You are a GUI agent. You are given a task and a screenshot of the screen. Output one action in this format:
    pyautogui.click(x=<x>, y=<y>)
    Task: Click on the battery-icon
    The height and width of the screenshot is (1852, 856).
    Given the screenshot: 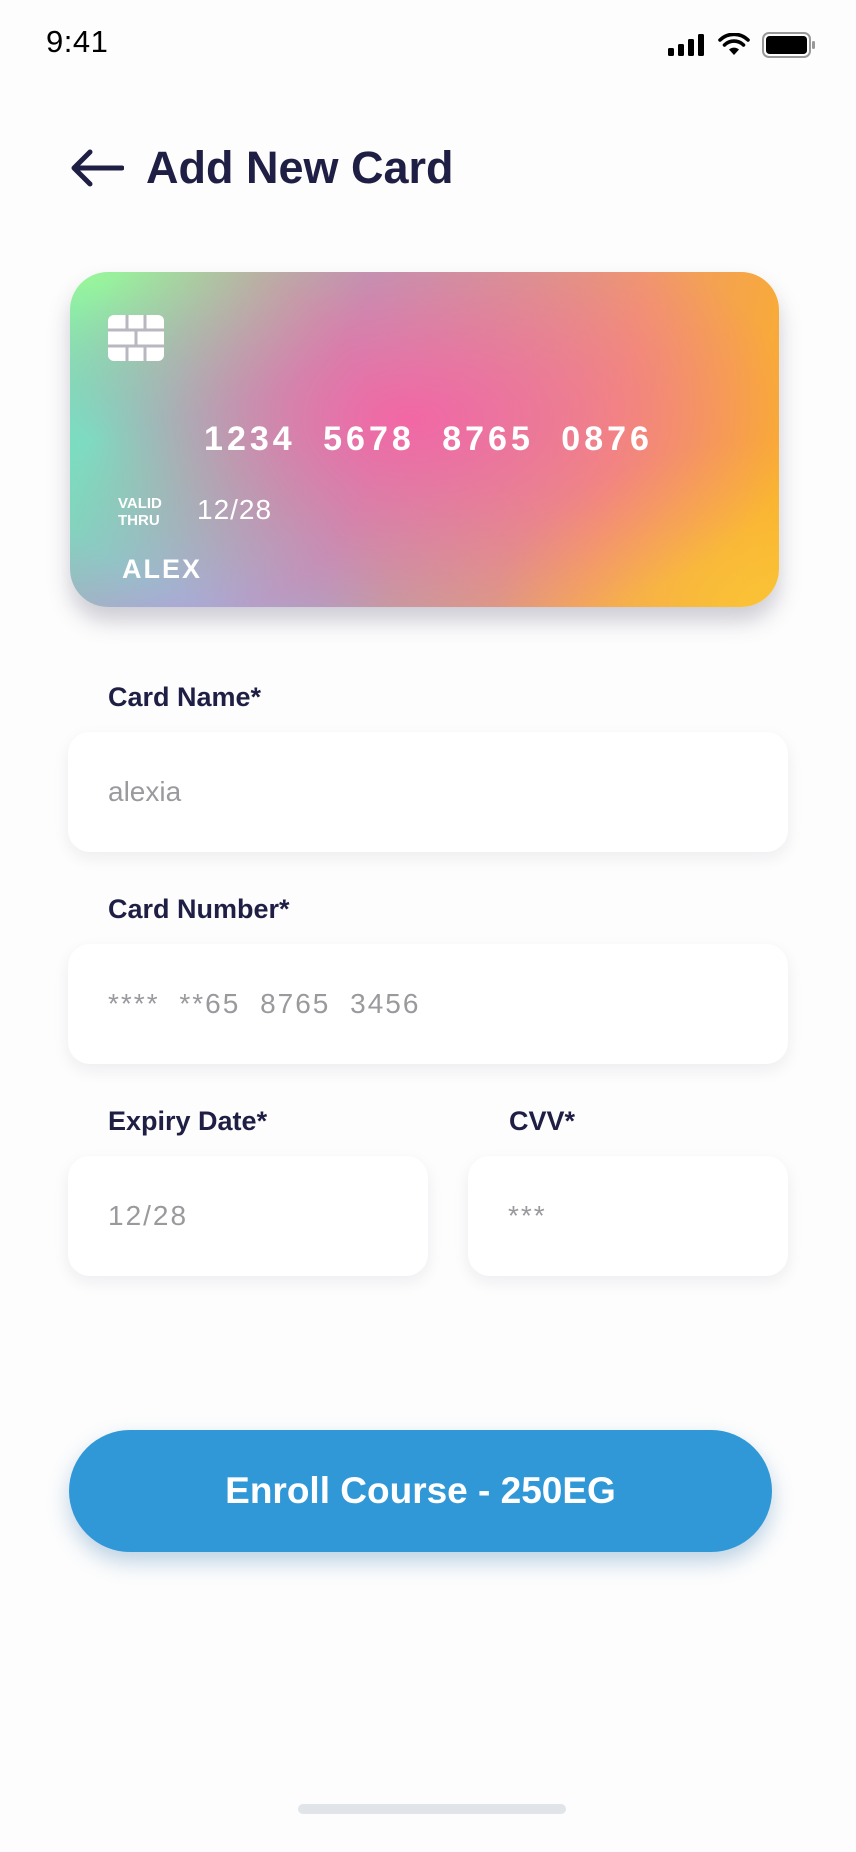 What is the action you would take?
    pyautogui.click(x=788, y=45)
    